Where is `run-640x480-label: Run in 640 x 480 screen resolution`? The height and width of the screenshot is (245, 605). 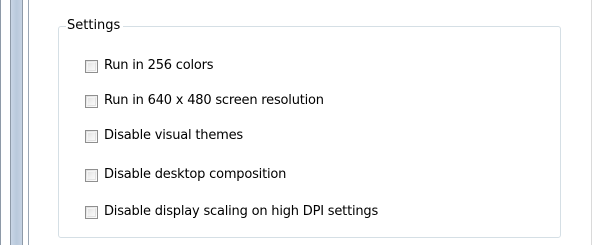 run-640x480-label: Run in 640 x 480 screen resolution is located at coordinates (214, 101).